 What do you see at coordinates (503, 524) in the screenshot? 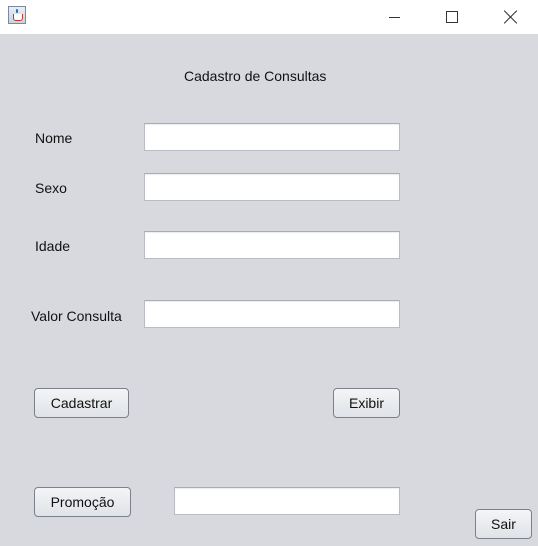
I see `sair-button: Sair` at bounding box center [503, 524].